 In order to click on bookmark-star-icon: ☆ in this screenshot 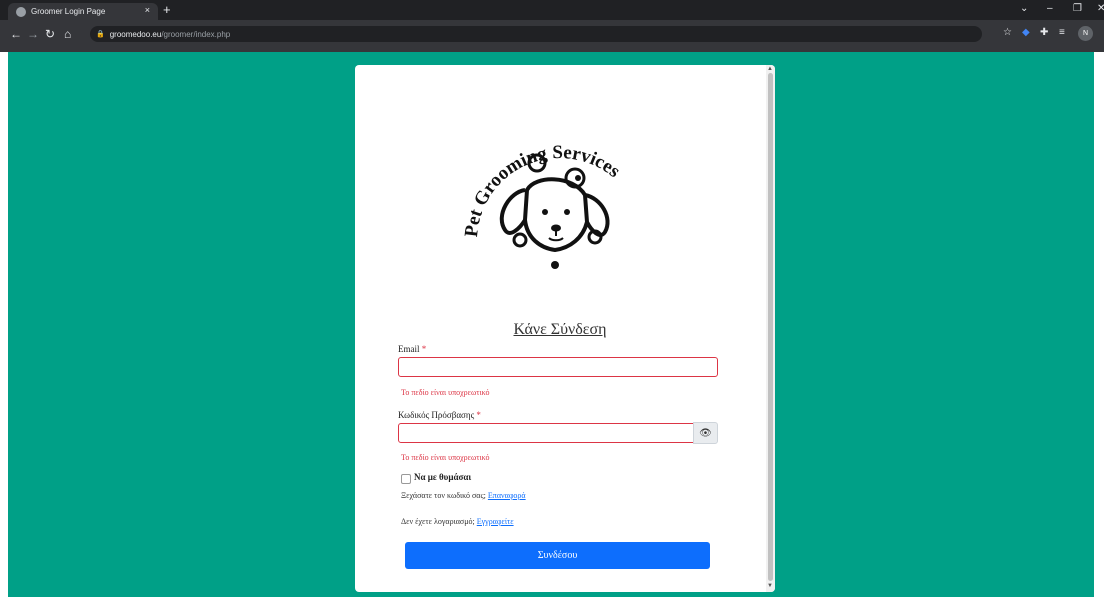, I will do `click(1007, 32)`.